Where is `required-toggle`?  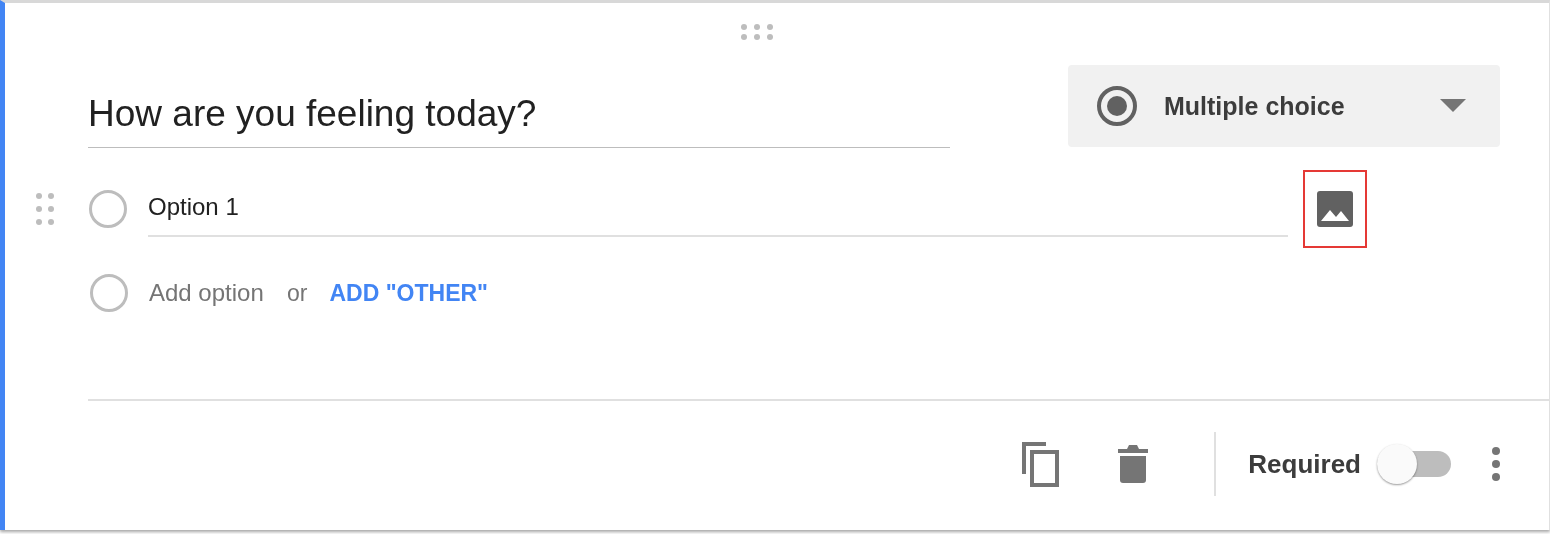 required-toggle is located at coordinates (1414, 464).